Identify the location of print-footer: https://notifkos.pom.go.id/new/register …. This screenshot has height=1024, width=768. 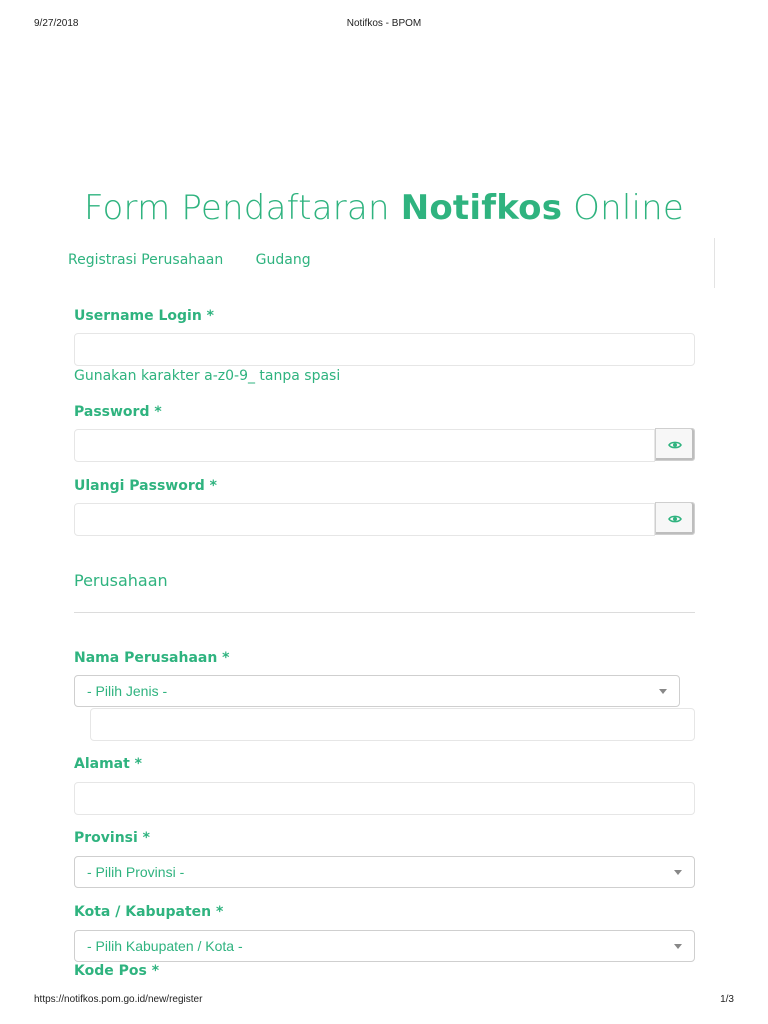
(384, 1001).